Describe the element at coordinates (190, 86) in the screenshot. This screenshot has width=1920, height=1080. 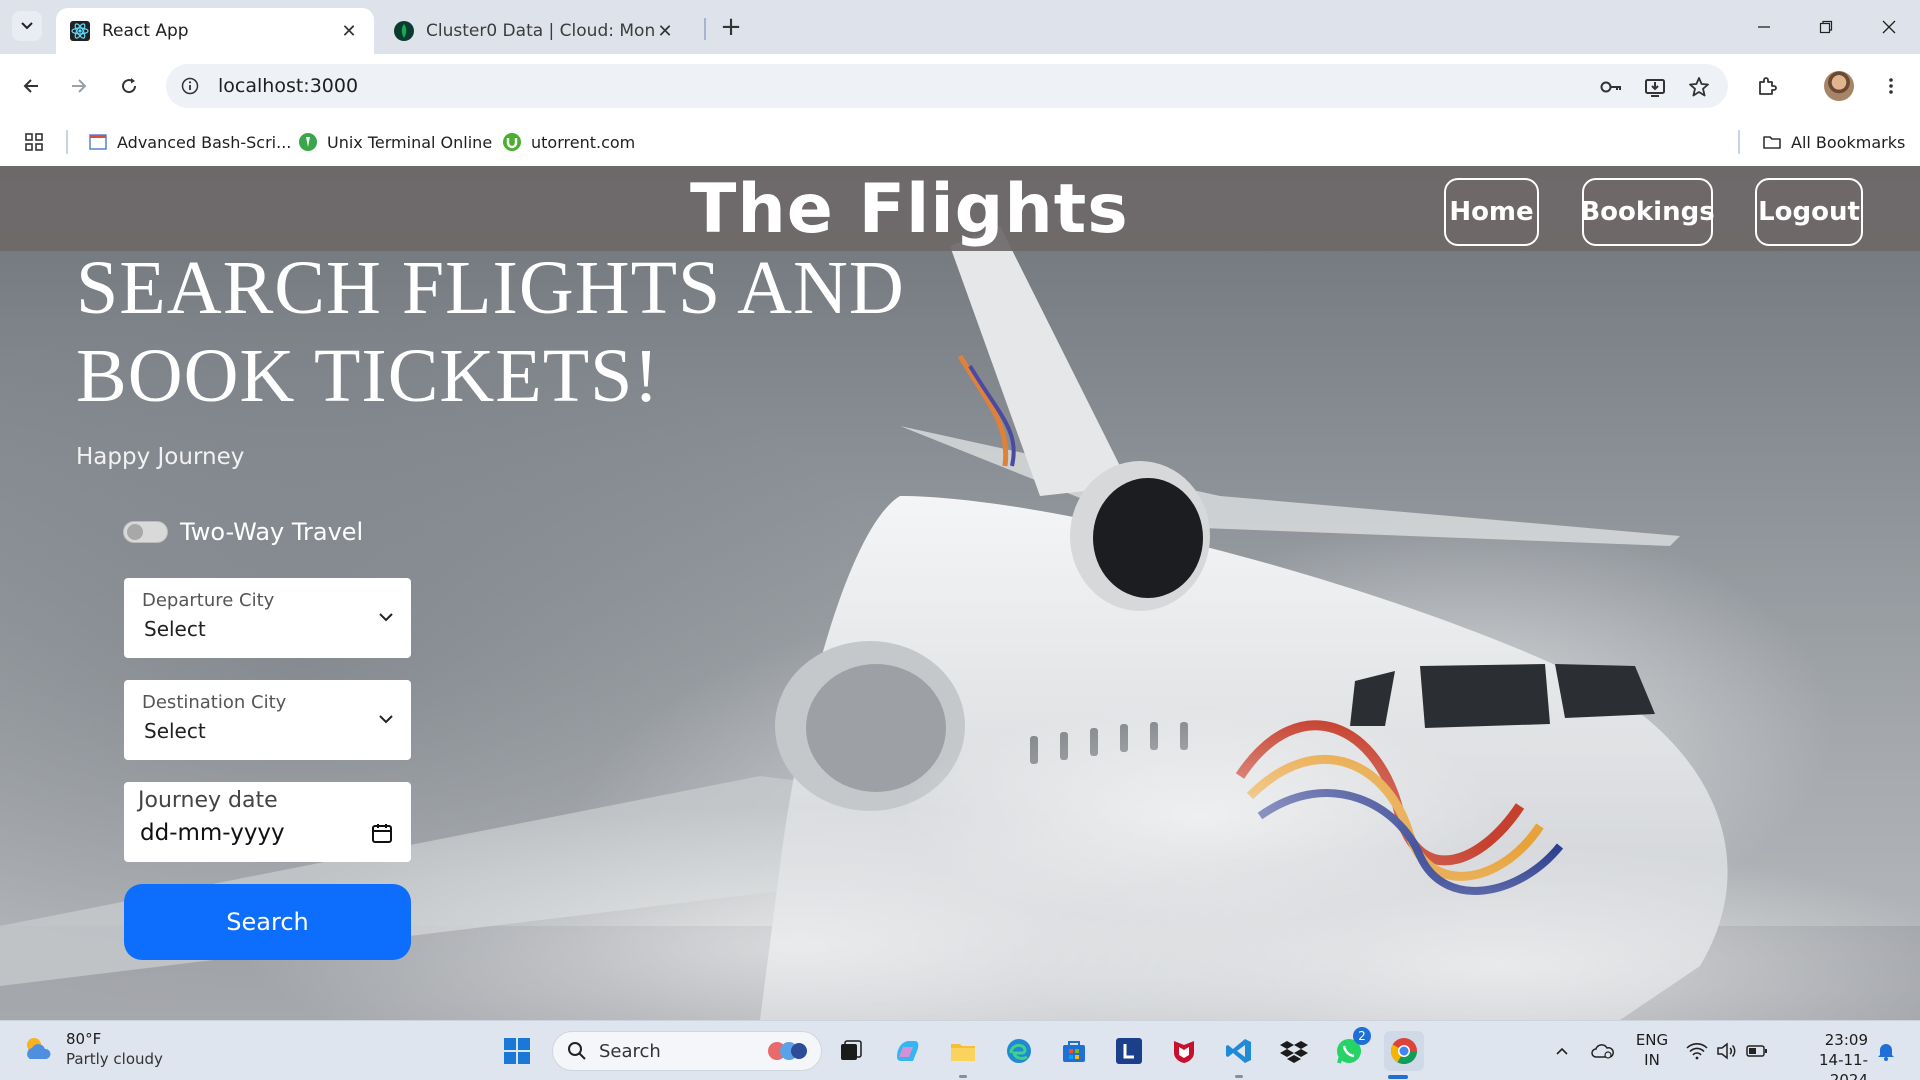
I see `site-info-icon` at that location.